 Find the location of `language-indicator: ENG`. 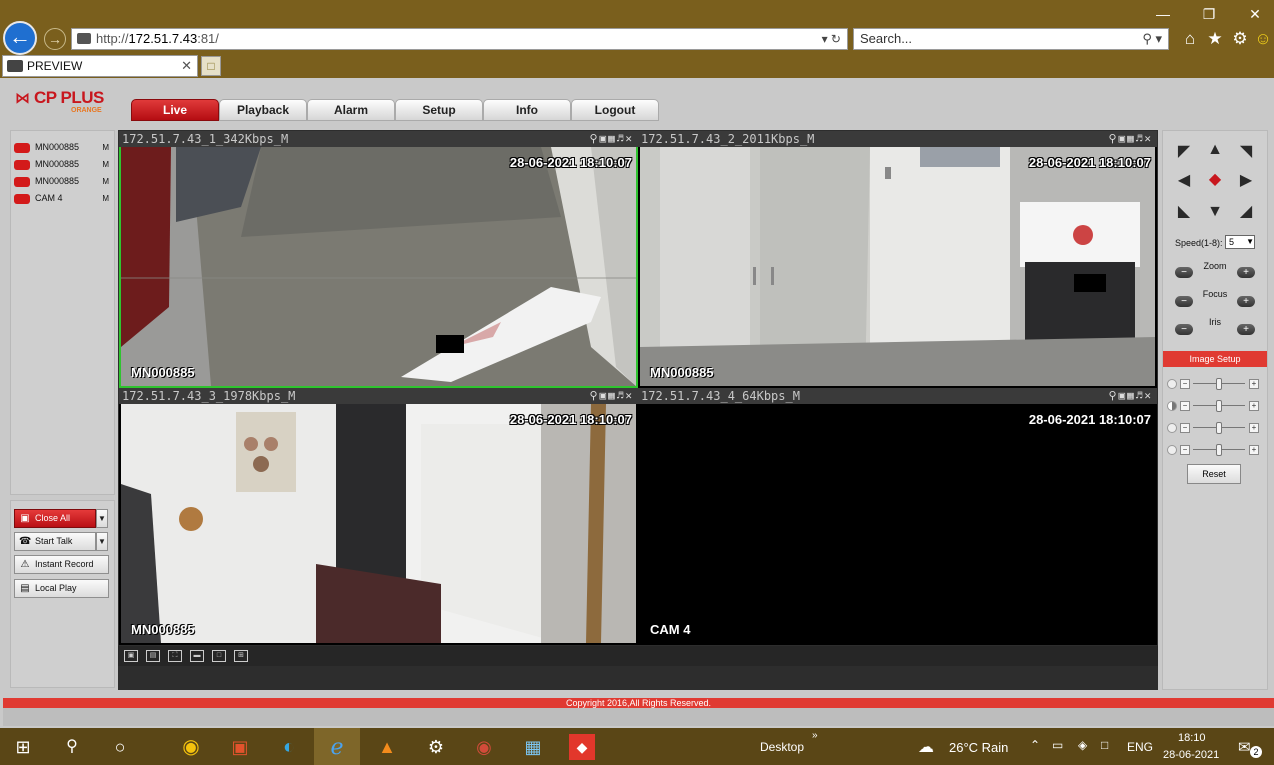

language-indicator: ENG is located at coordinates (1140, 747).